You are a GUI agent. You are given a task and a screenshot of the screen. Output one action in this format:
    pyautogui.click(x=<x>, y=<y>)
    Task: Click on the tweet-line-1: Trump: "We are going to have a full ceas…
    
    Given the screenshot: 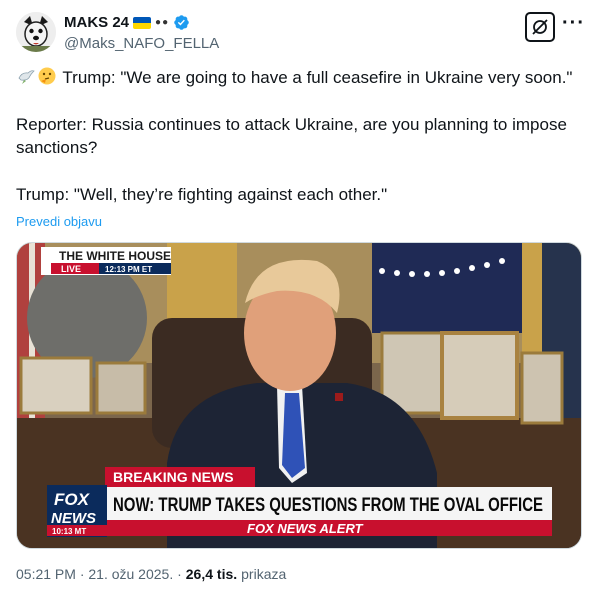 What is the action you would take?
    pyautogui.click(x=301, y=77)
    